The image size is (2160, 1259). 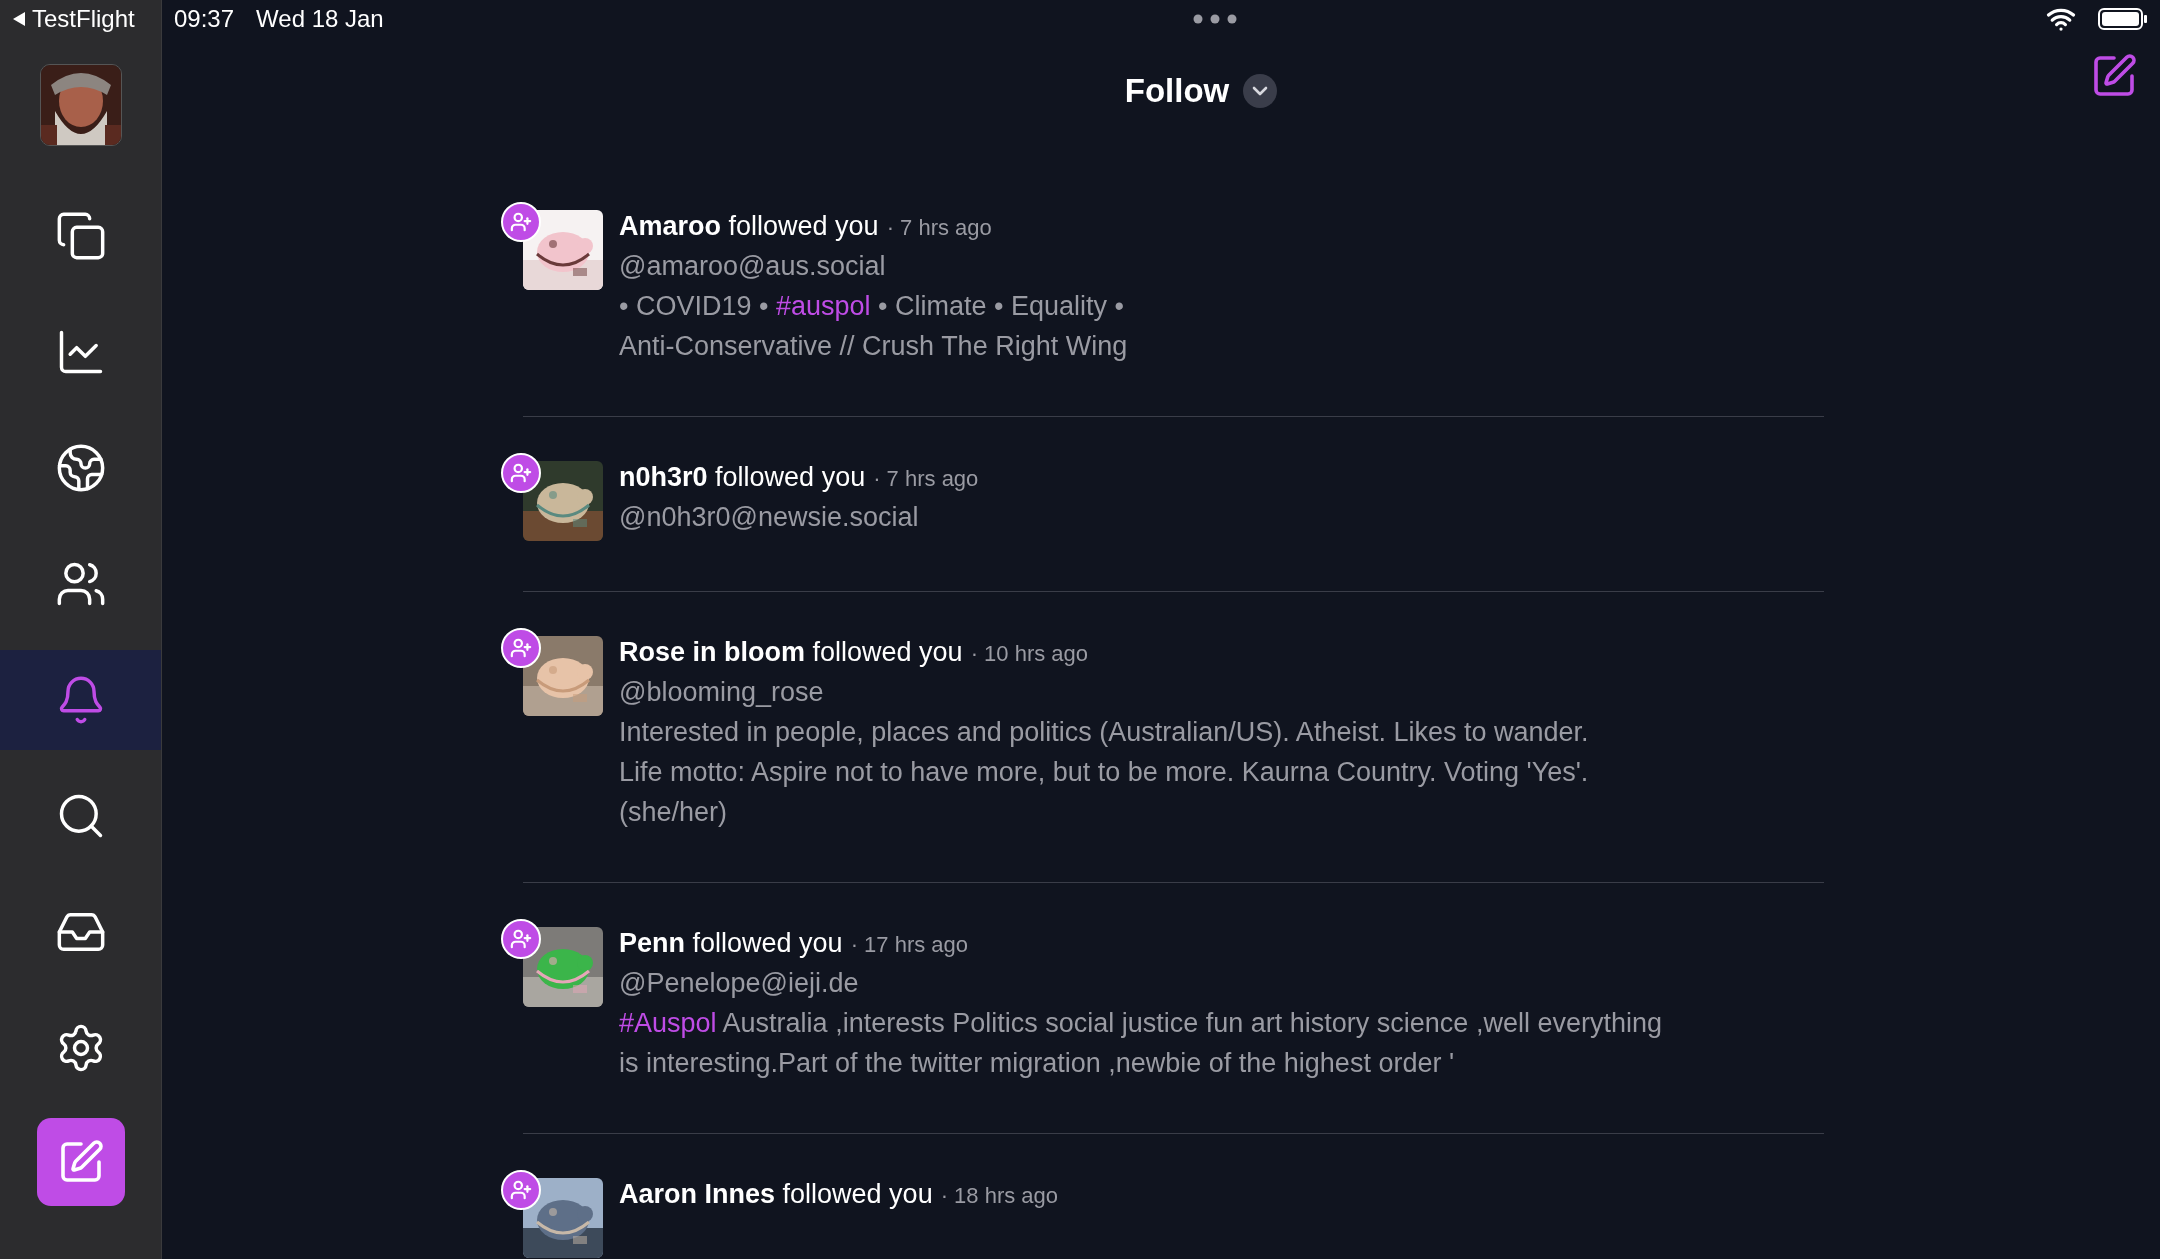 What do you see at coordinates (1140, 1043) in the screenshot?
I see `bio-text: #Auspol Australia ,interests Politics social justice fun art history science ,well everything is interesting.Part of the twitter migration ,newbie of the highest order '` at bounding box center [1140, 1043].